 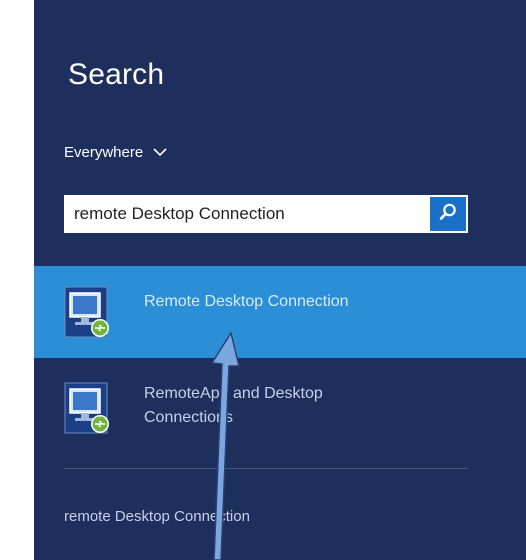 I want to click on search-button, so click(x=448, y=214).